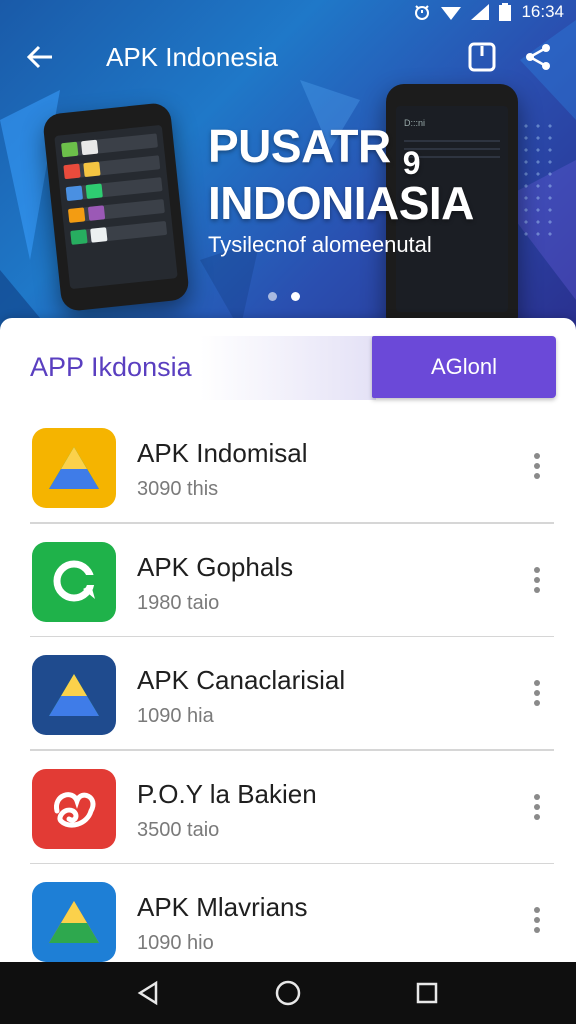 The height and width of the screenshot is (1024, 576). Describe the element at coordinates (284, 296) in the screenshot. I see `carousel-pager` at that location.